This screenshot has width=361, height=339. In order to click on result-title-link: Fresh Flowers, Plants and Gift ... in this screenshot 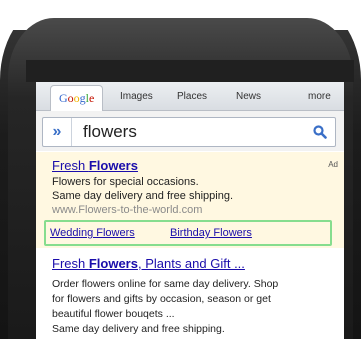, I will do `click(148, 263)`.